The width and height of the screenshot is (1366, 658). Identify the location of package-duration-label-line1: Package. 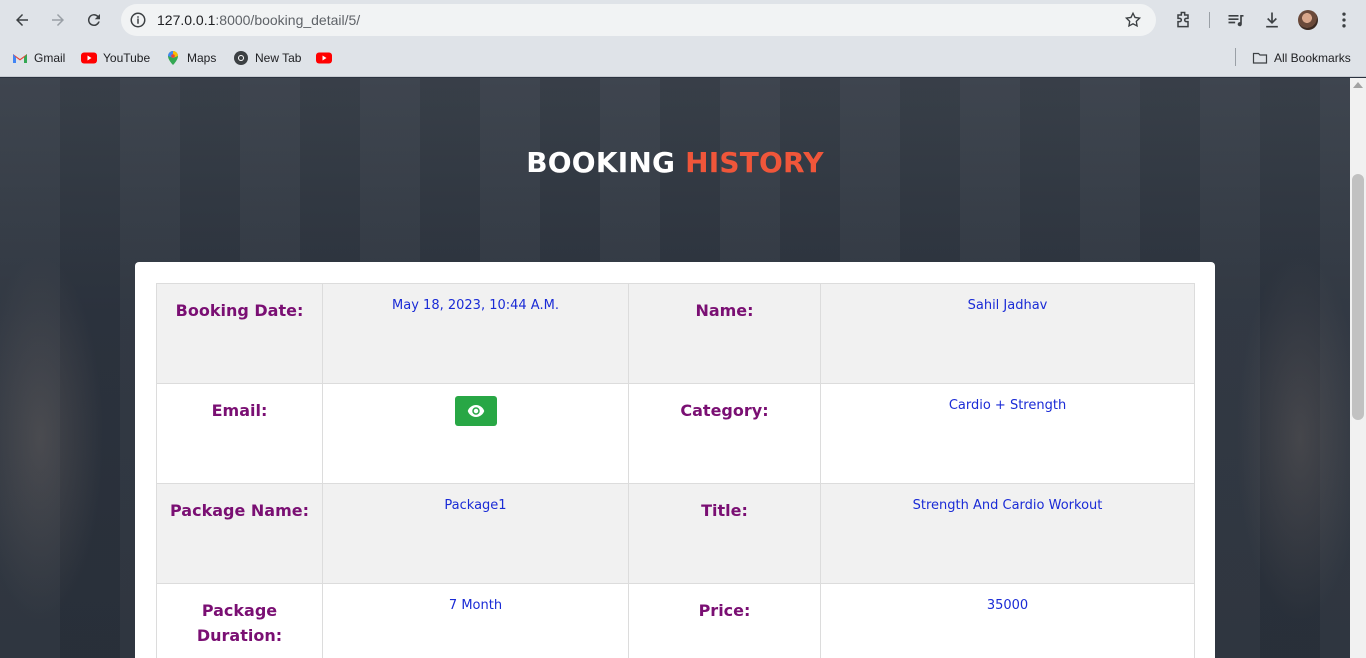
(239, 610).